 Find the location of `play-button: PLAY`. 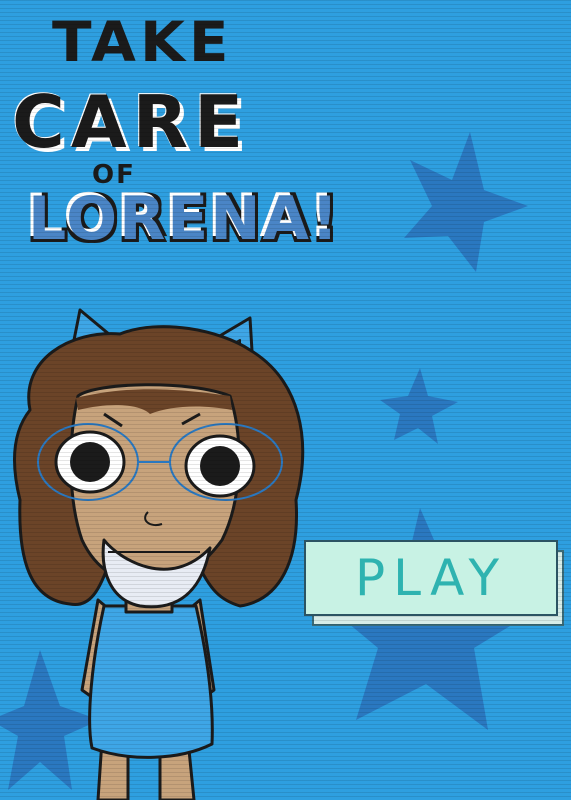

play-button: PLAY is located at coordinates (431, 578).